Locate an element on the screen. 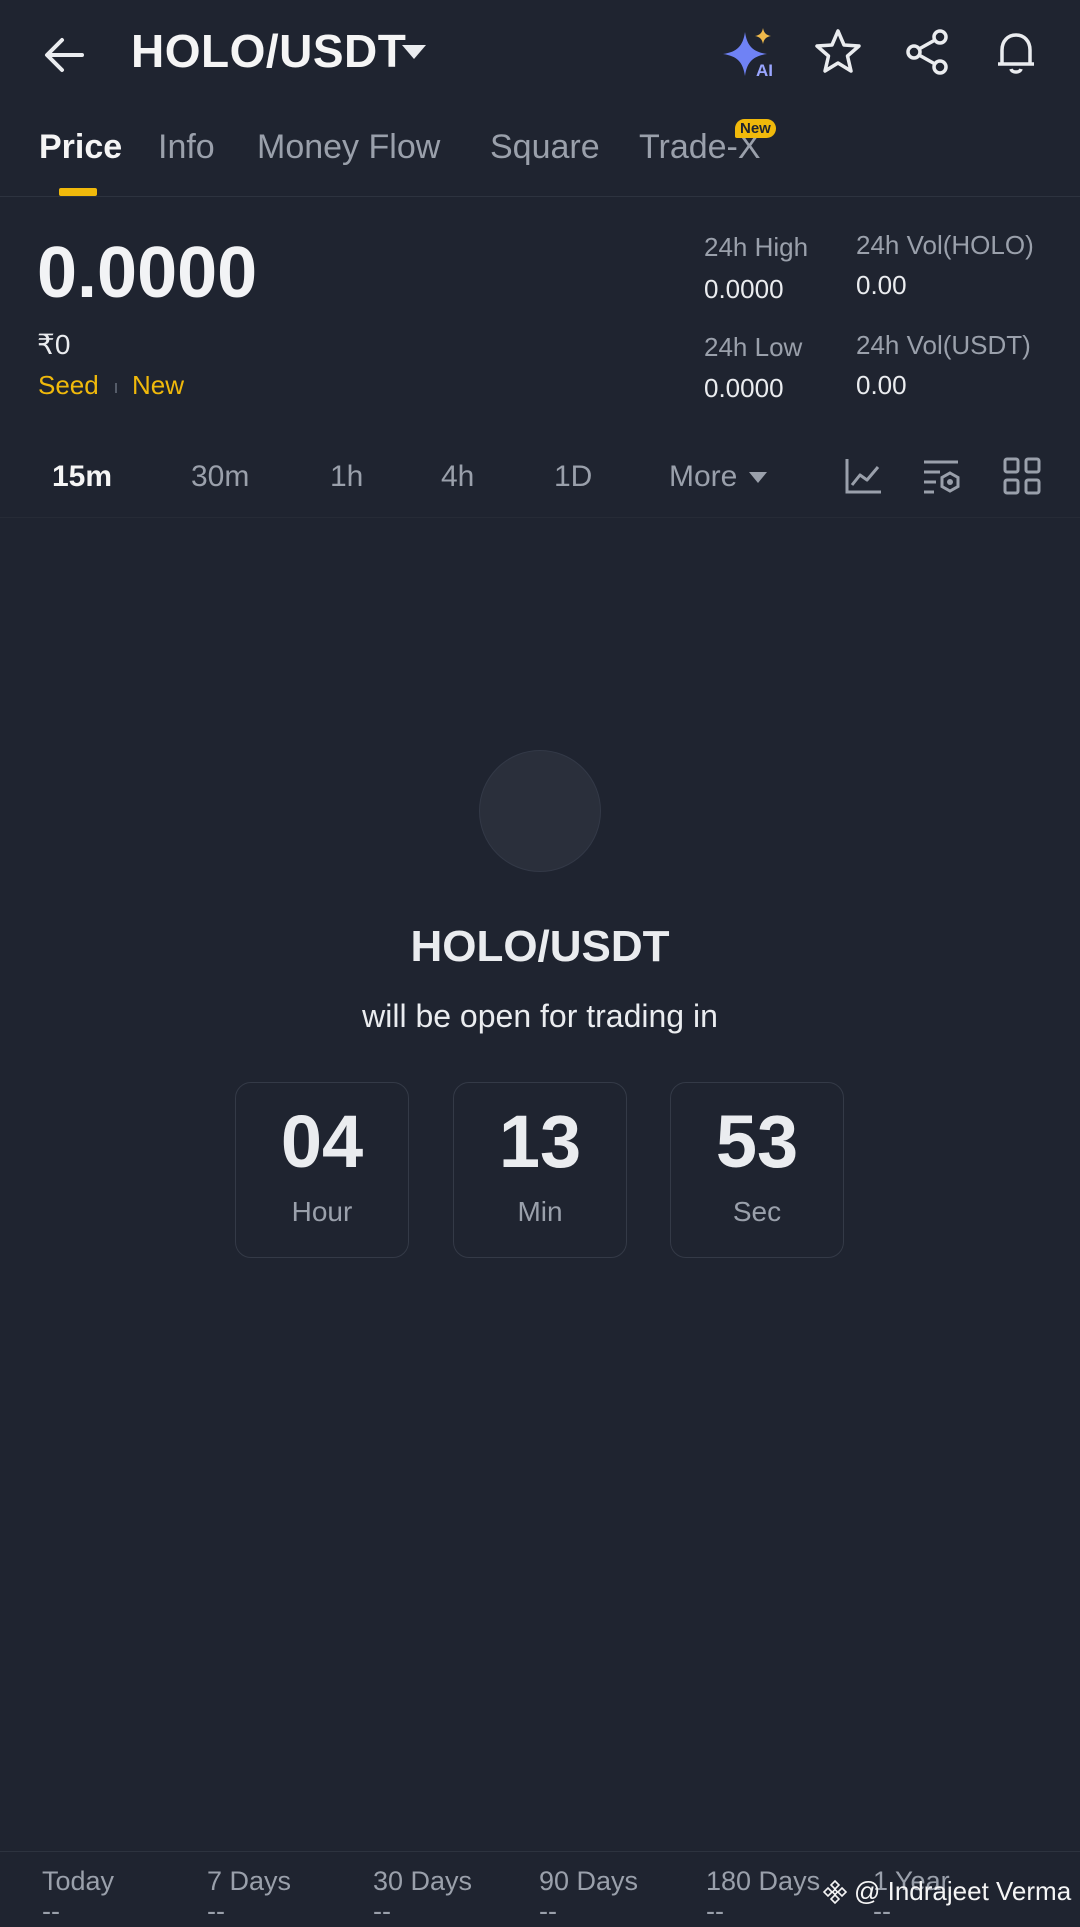 The width and height of the screenshot is (1080, 1927). star-icon is located at coordinates (838, 51).